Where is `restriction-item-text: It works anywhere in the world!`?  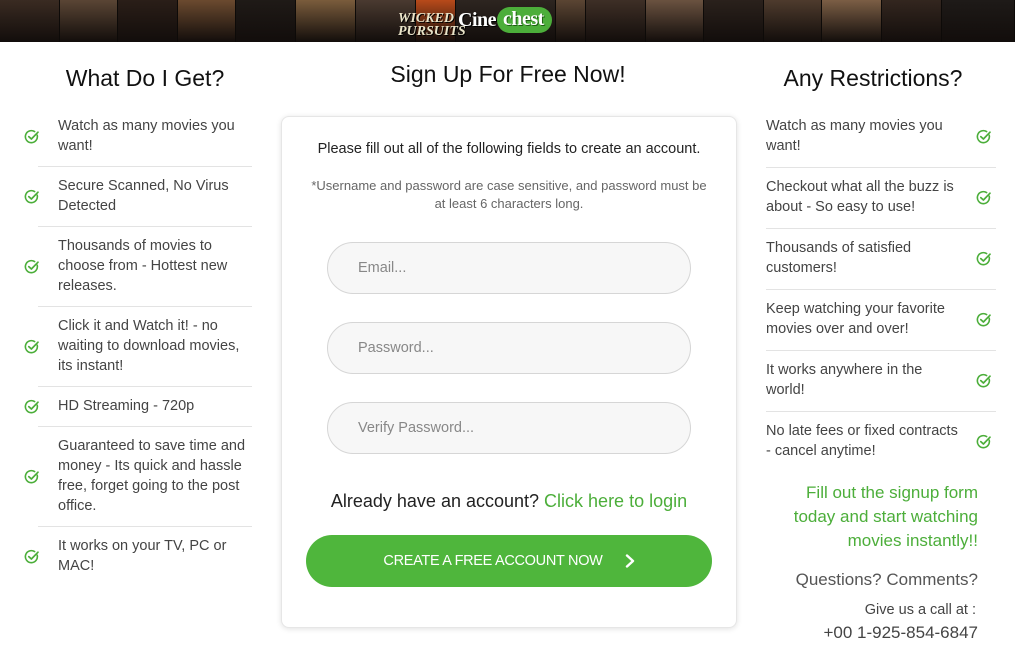
restriction-item-text: It works anywhere in the world! is located at coordinates (844, 380).